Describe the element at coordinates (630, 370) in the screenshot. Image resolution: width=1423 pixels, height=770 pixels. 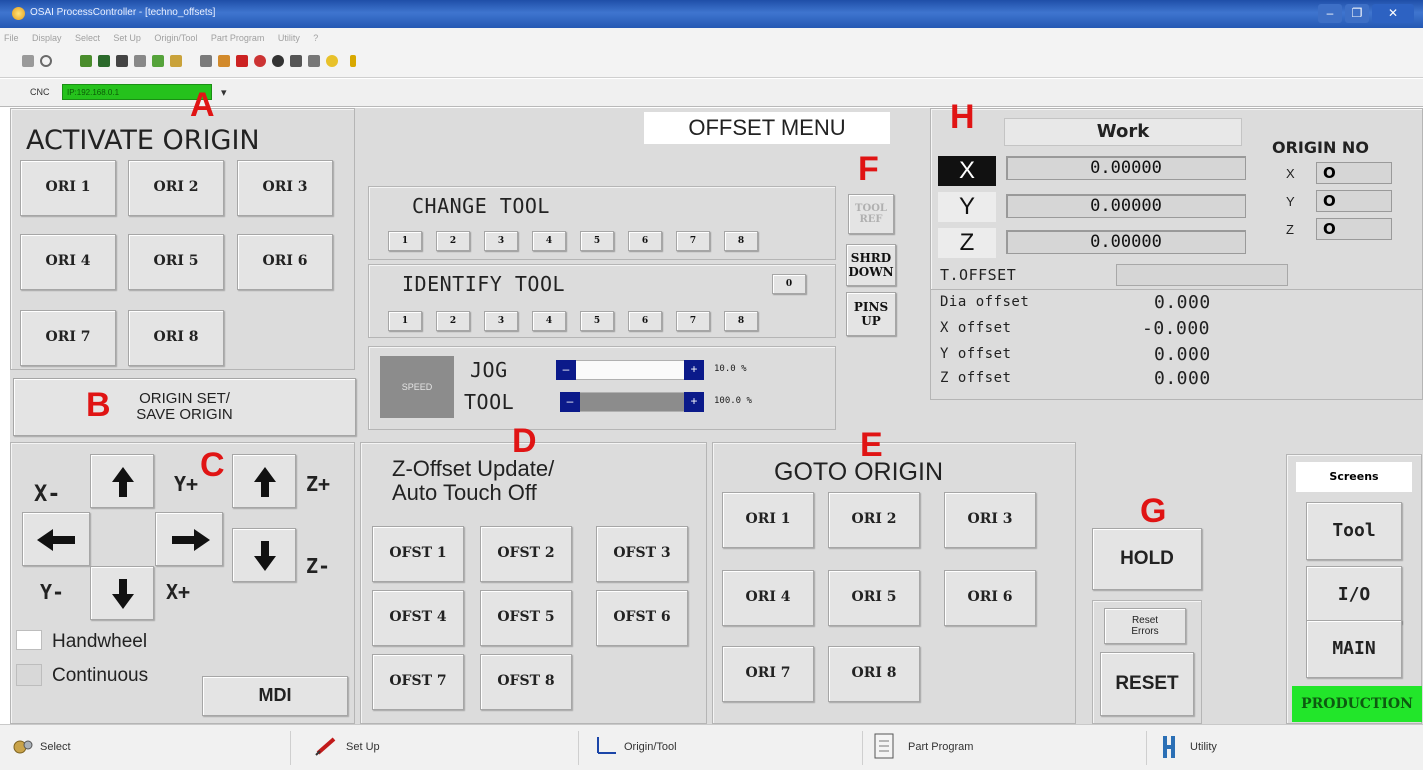
I see `jog-speed-slider` at that location.